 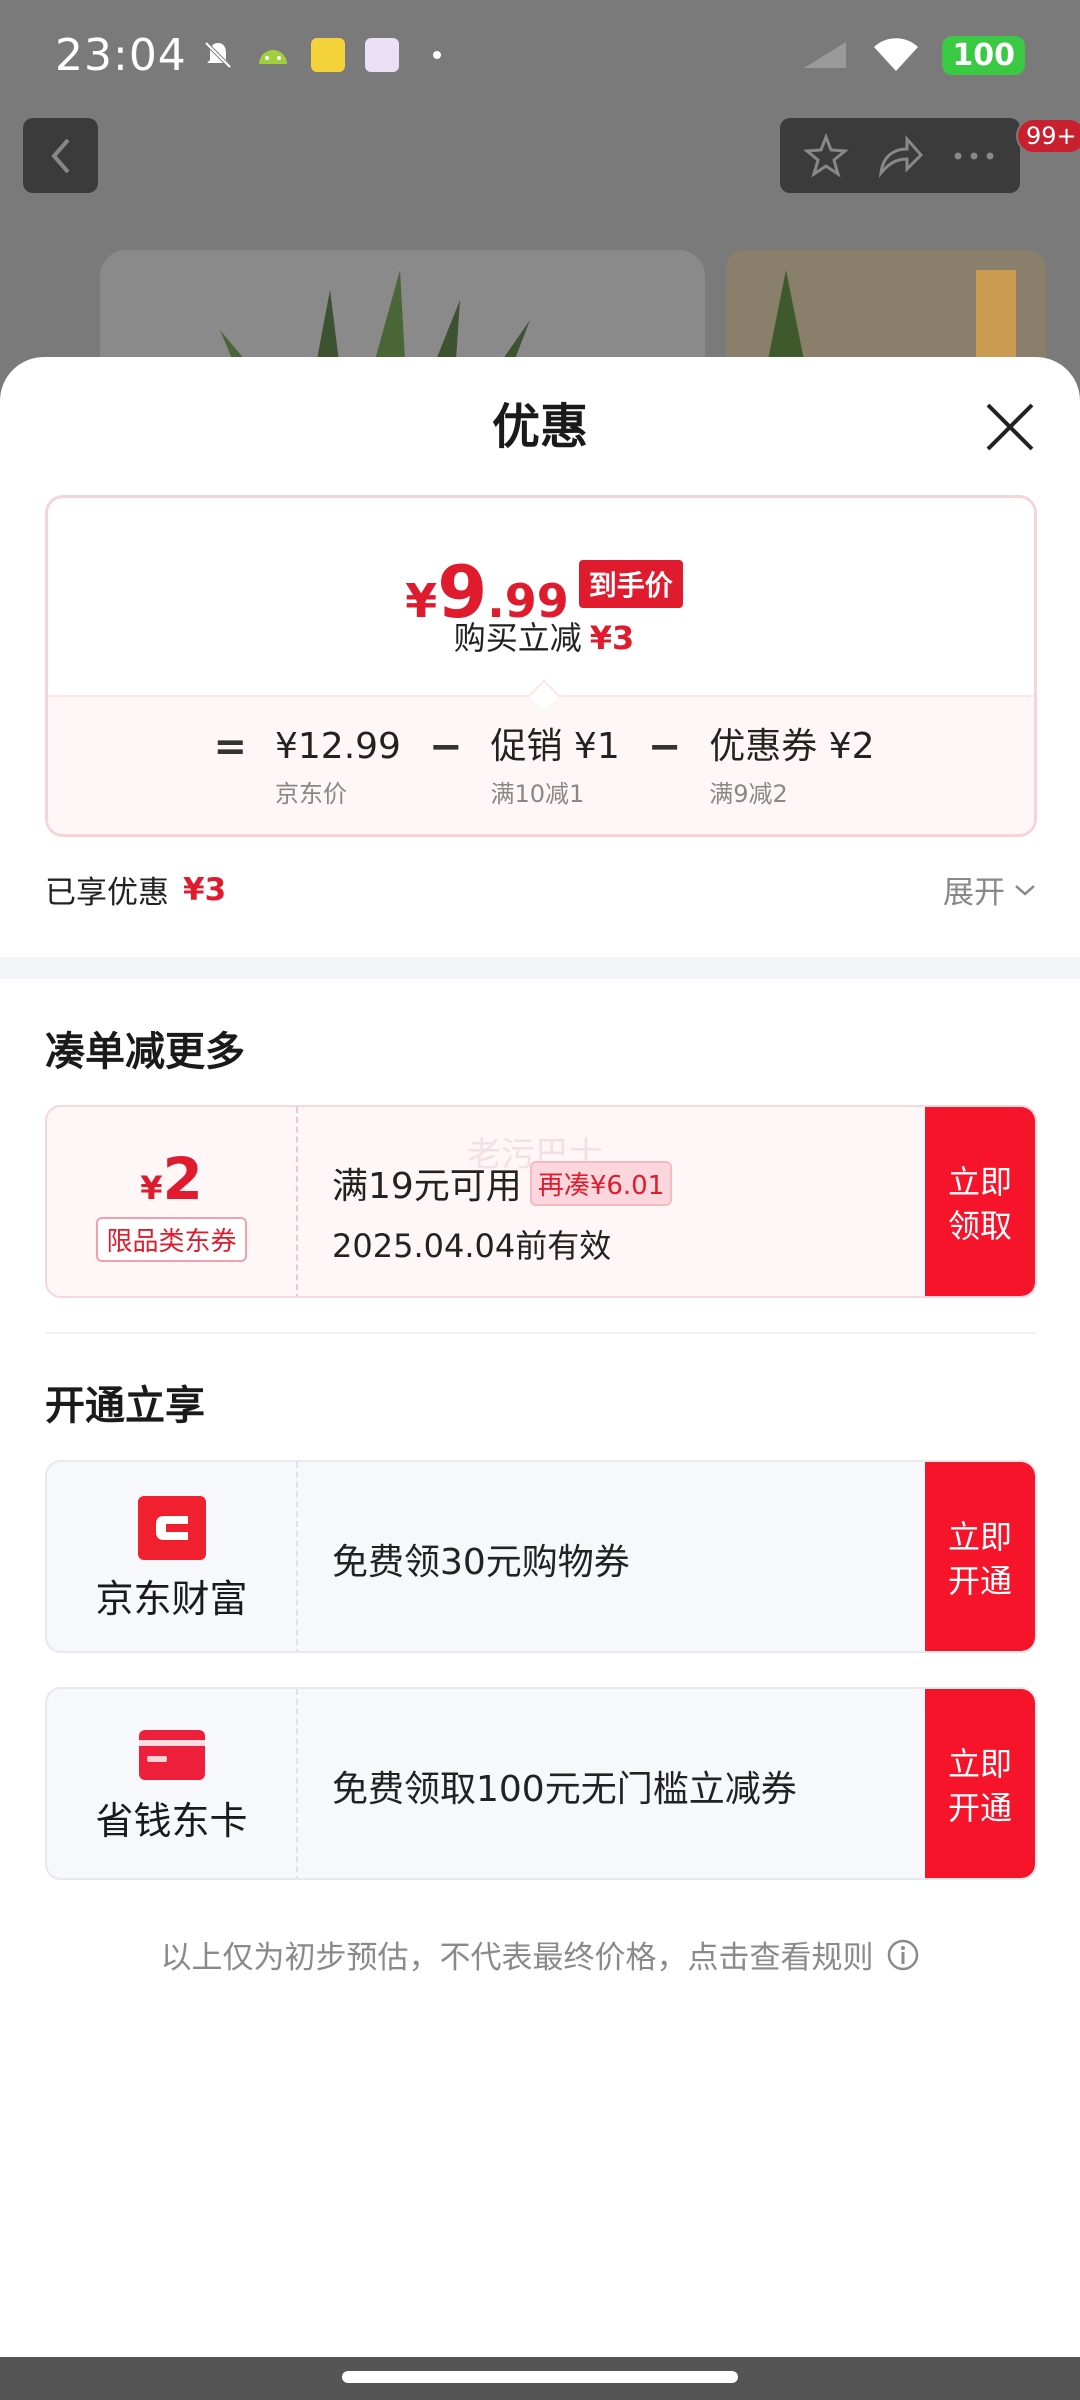 I want to click on equals-sign: =, so click(x=230, y=747).